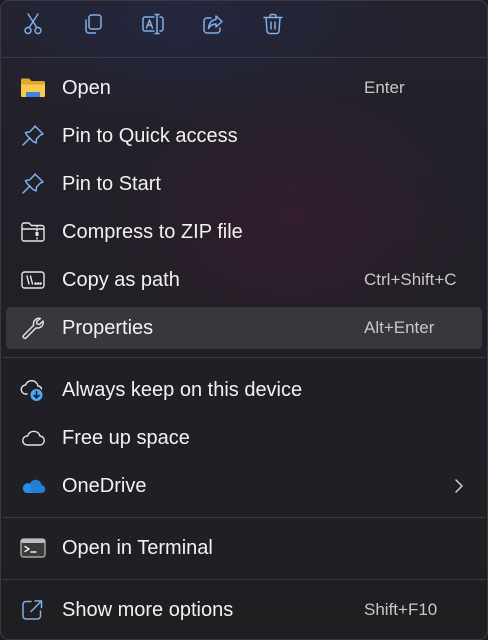  Describe the element at coordinates (244, 486) in the screenshot. I see `menu-item-onedrive: OneDrive` at that location.